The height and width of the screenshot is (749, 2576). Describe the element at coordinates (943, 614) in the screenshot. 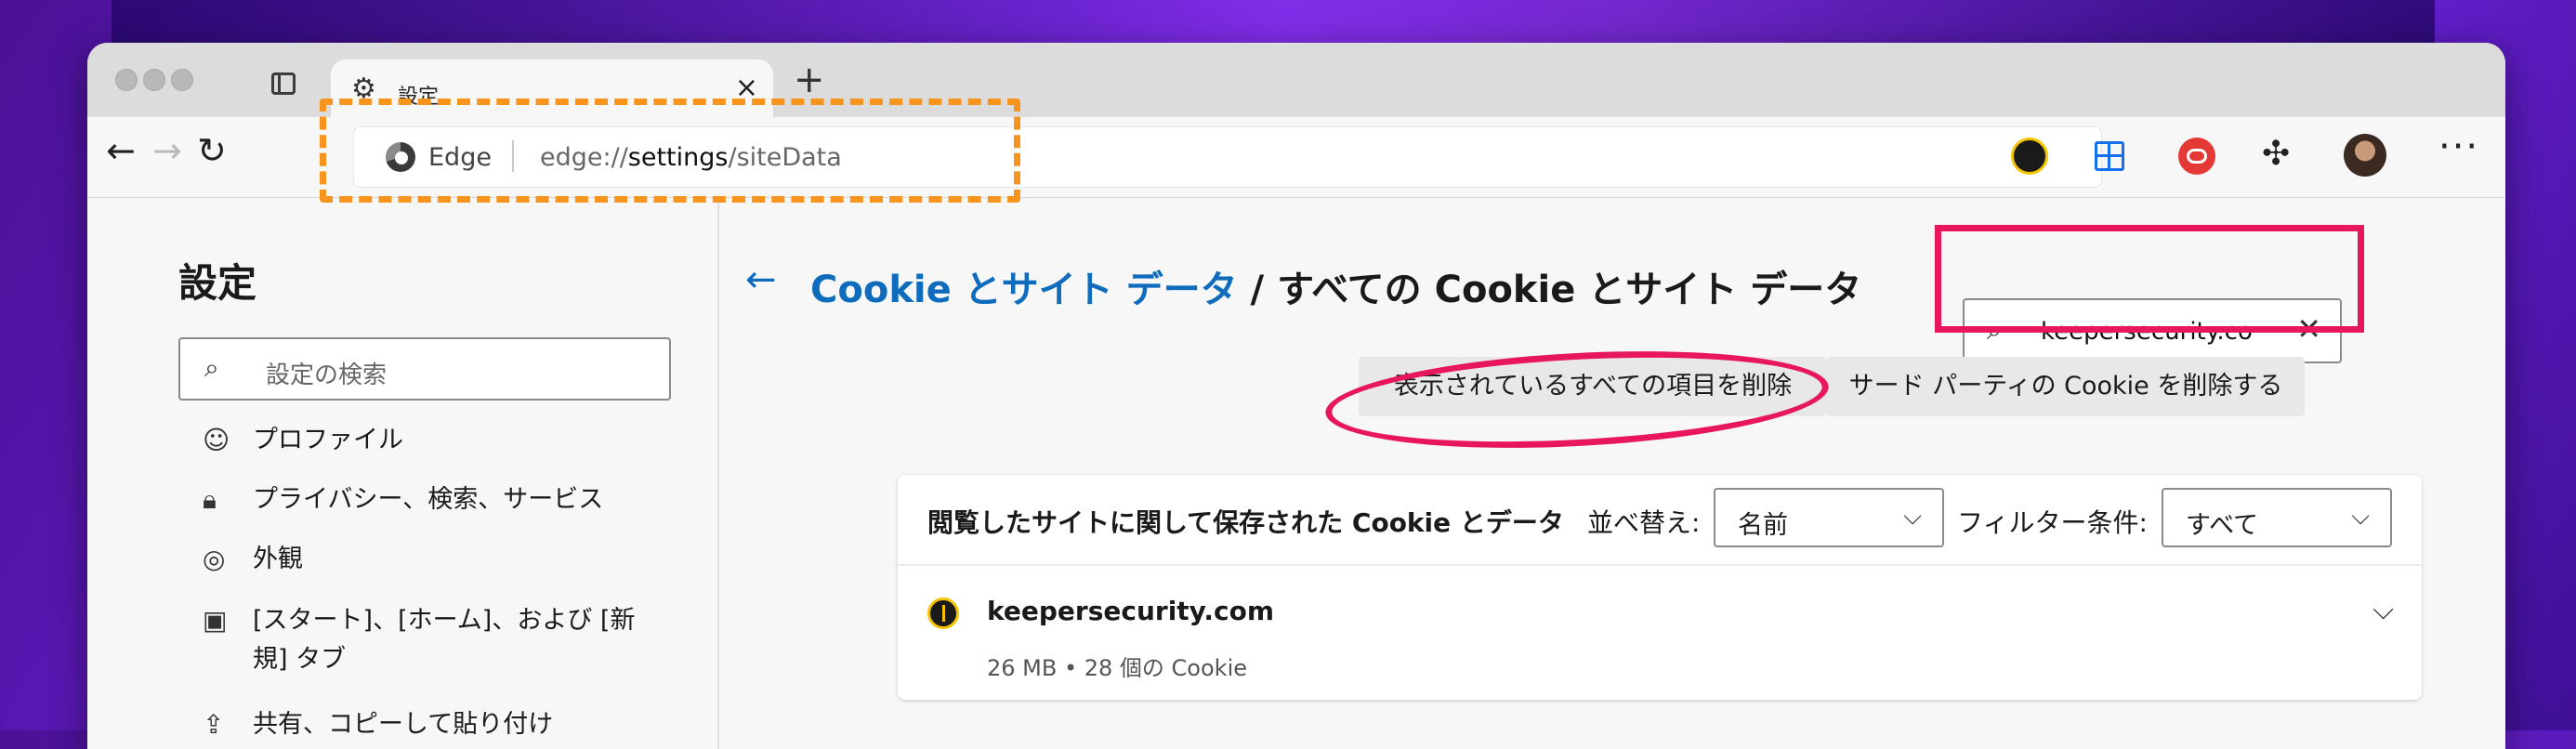

I see `keeper-favicon-icon` at that location.